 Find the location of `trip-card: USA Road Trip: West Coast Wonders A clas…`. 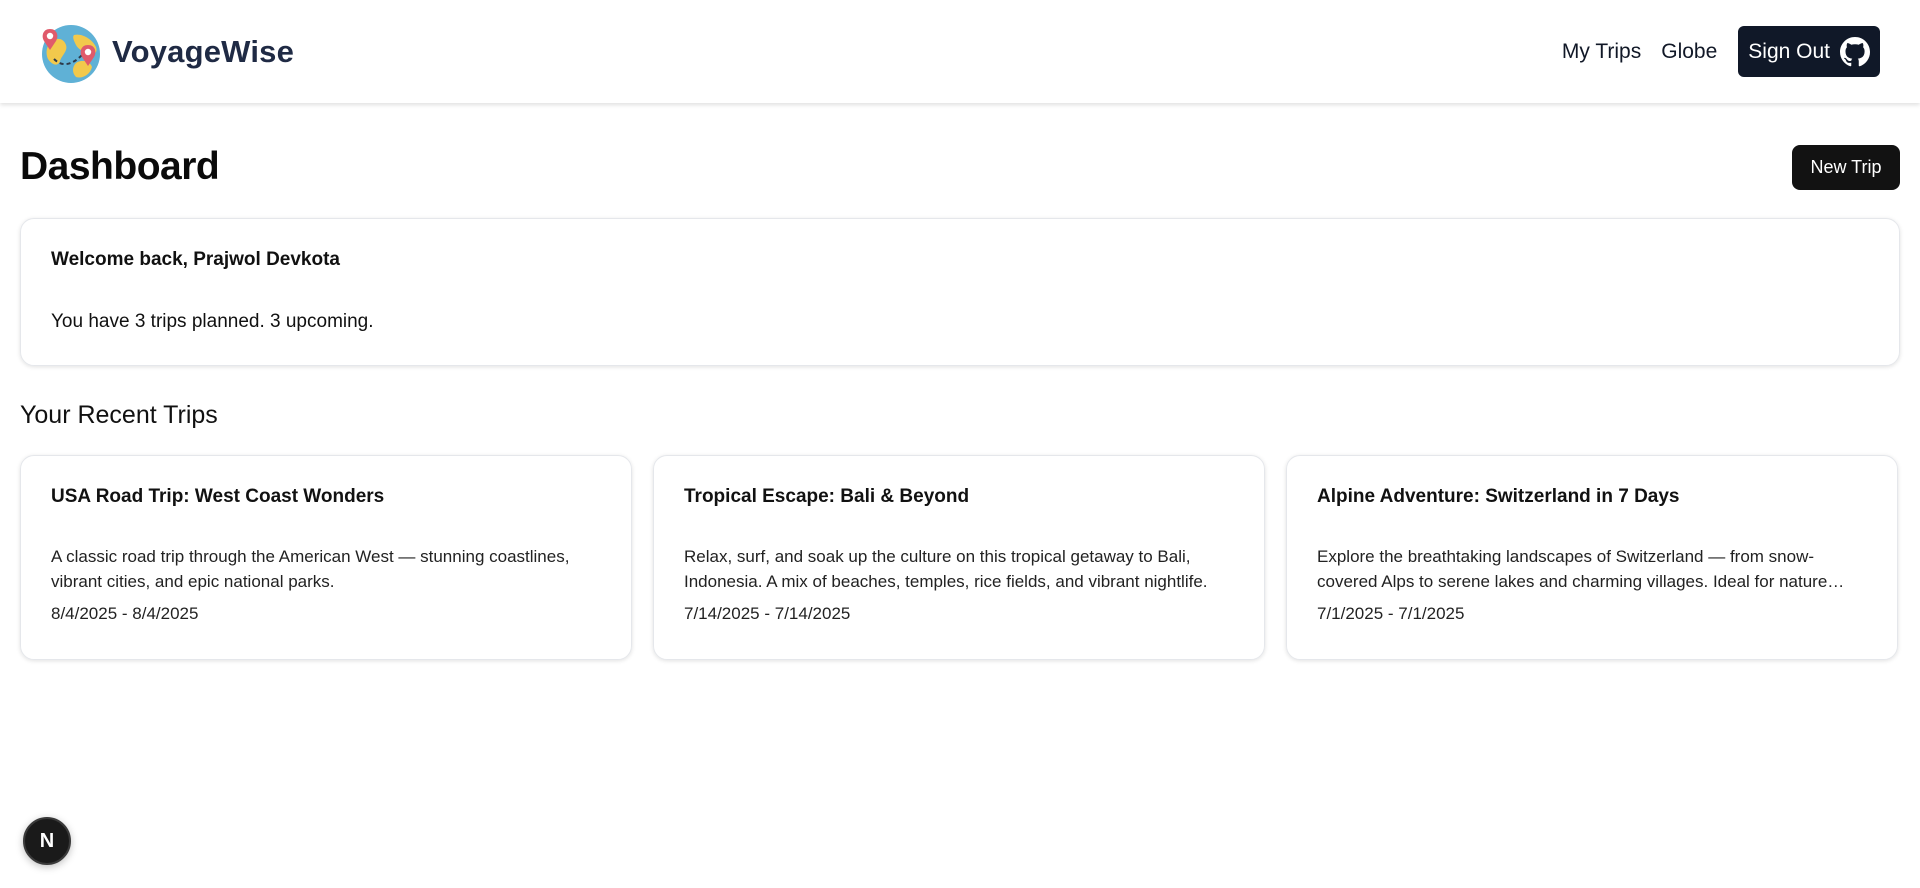

trip-card: USA Road Trip: West Coast Wonders A clas… is located at coordinates (326, 557).